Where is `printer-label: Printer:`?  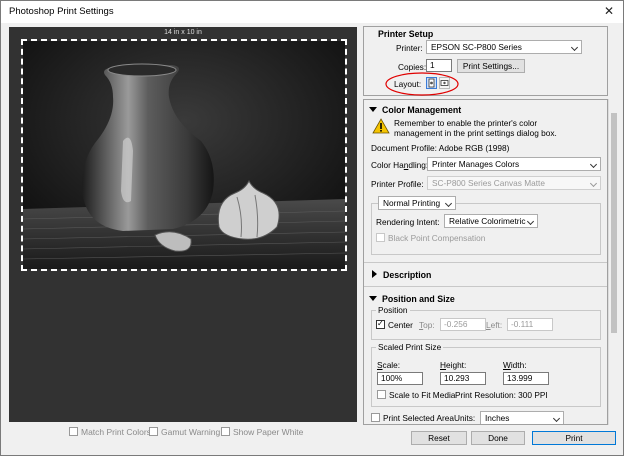 printer-label: Printer: is located at coordinates (409, 48).